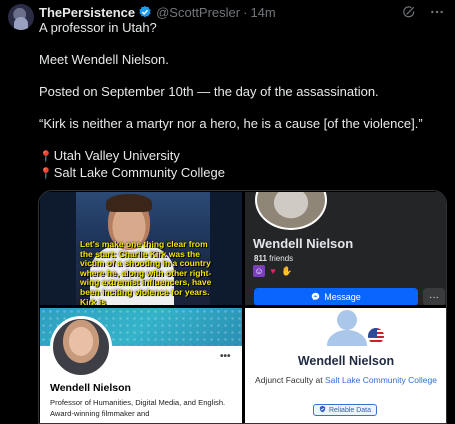  What do you see at coordinates (287, 270) in the screenshot?
I see `waving-hand-emoji: ✋` at bounding box center [287, 270].